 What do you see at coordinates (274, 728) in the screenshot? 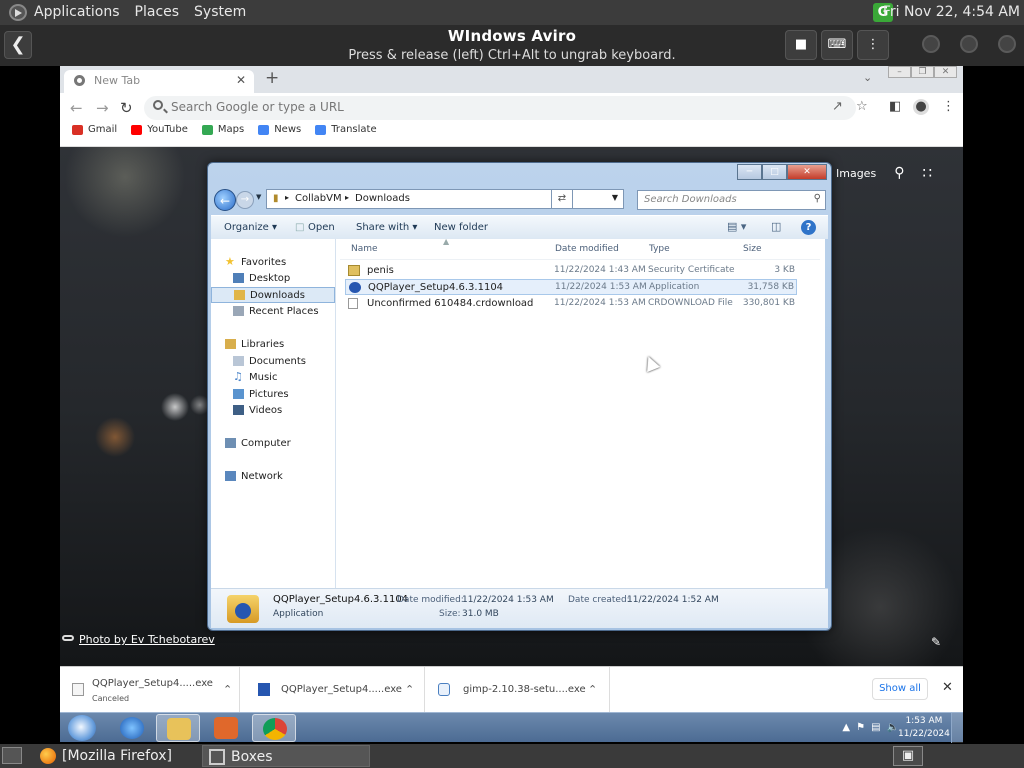
I see `taskbar-chrome` at bounding box center [274, 728].